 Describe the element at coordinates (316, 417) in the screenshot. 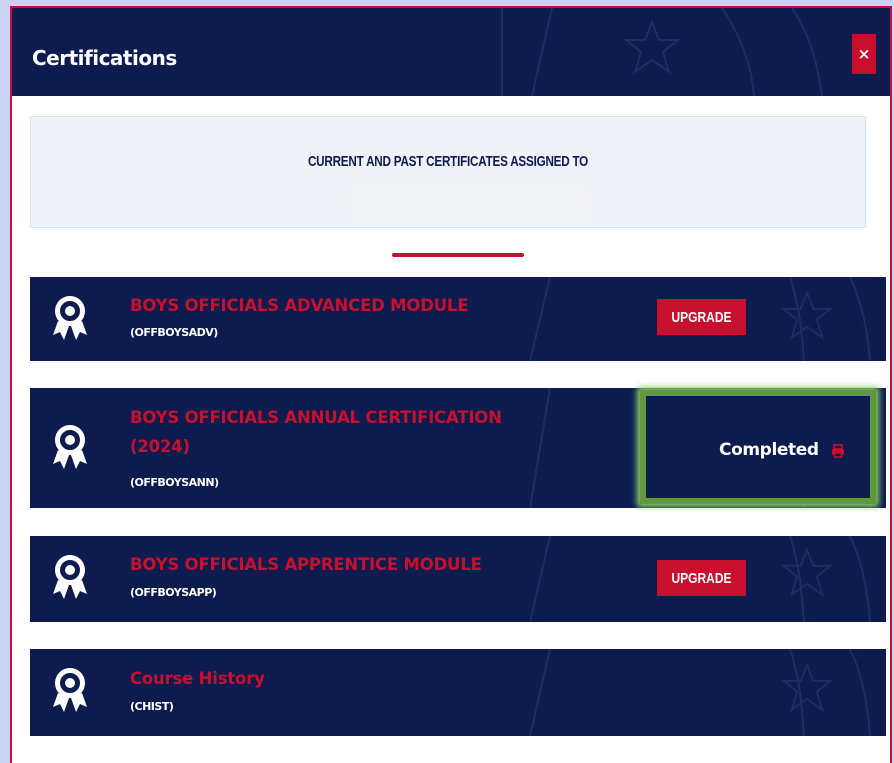

I see `certification-title-line: BOYS OFFICIALS ANNUAL CERTIFICATION` at that location.